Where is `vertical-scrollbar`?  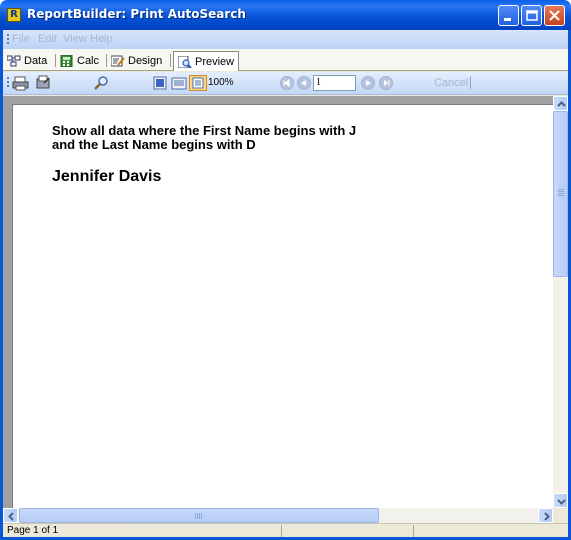
vertical-scrollbar is located at coordinates (560, 302).